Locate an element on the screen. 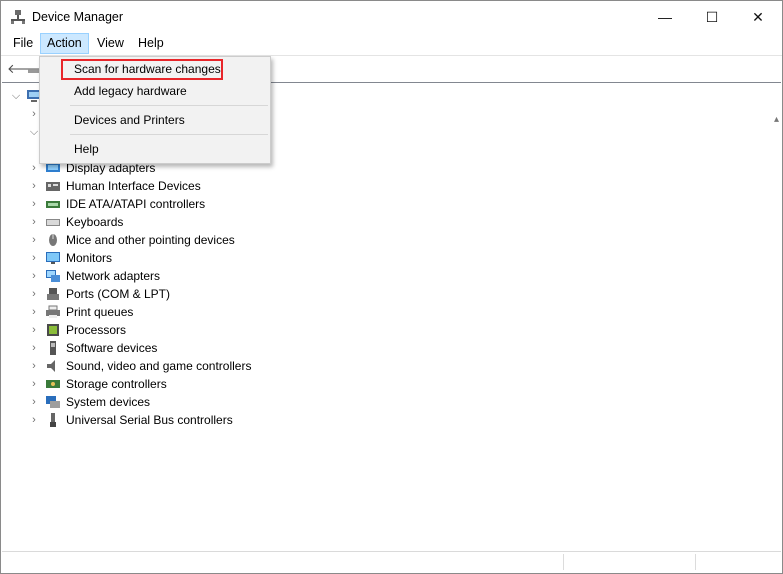 The width and height of the screenshot is (783, 574). menu-action: Action is located at coordinates (64, 43).